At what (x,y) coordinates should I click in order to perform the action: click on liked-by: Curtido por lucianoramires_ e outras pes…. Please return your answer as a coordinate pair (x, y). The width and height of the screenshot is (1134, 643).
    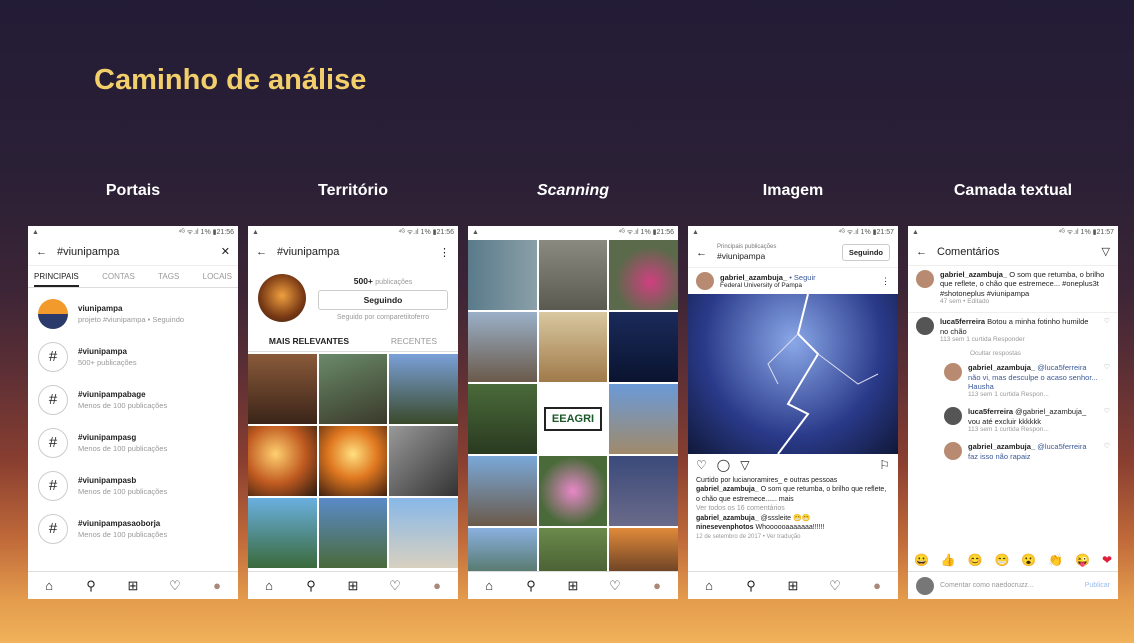
    Looking at the image, I should click on (793, 480).